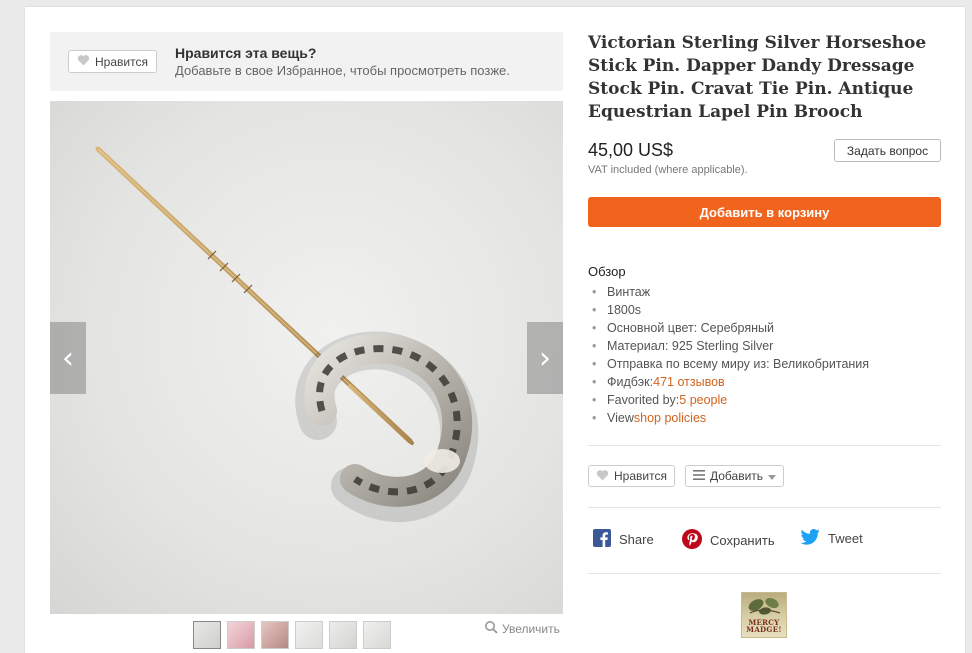  I want to click on overview-item: • 1800s, so click(617, 310).